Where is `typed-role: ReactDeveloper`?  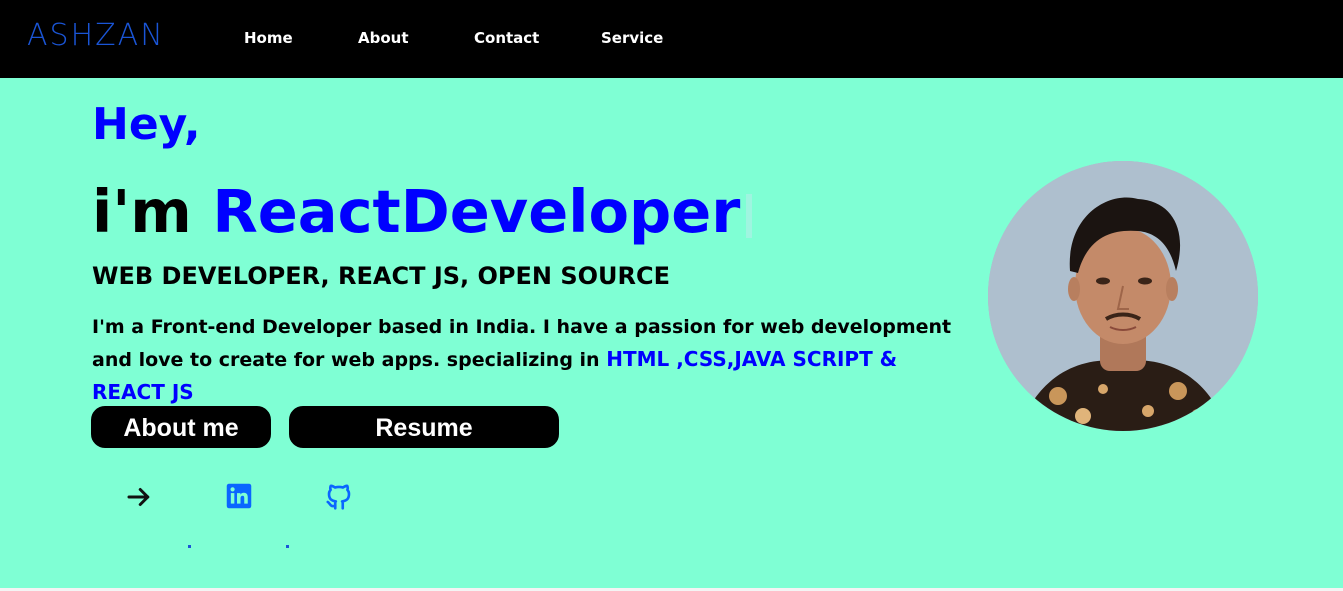
typed-role: ReactDeveloper is located at coordinates (476, 211).